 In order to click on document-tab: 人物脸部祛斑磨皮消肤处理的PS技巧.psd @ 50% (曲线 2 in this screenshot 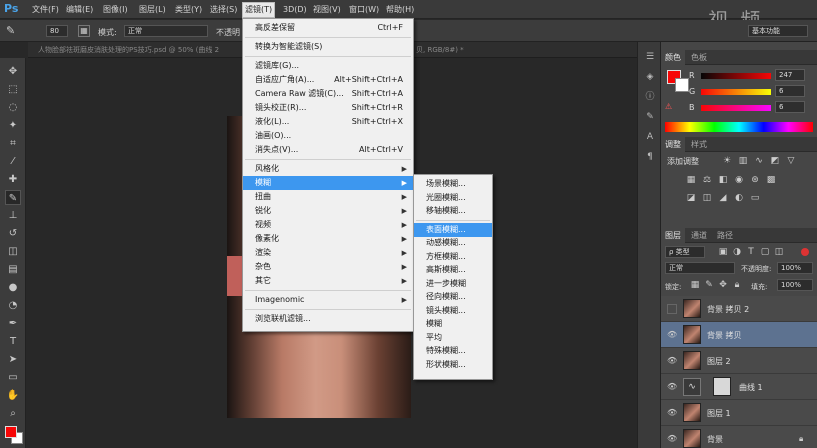, I will do `click(128, 50)`.